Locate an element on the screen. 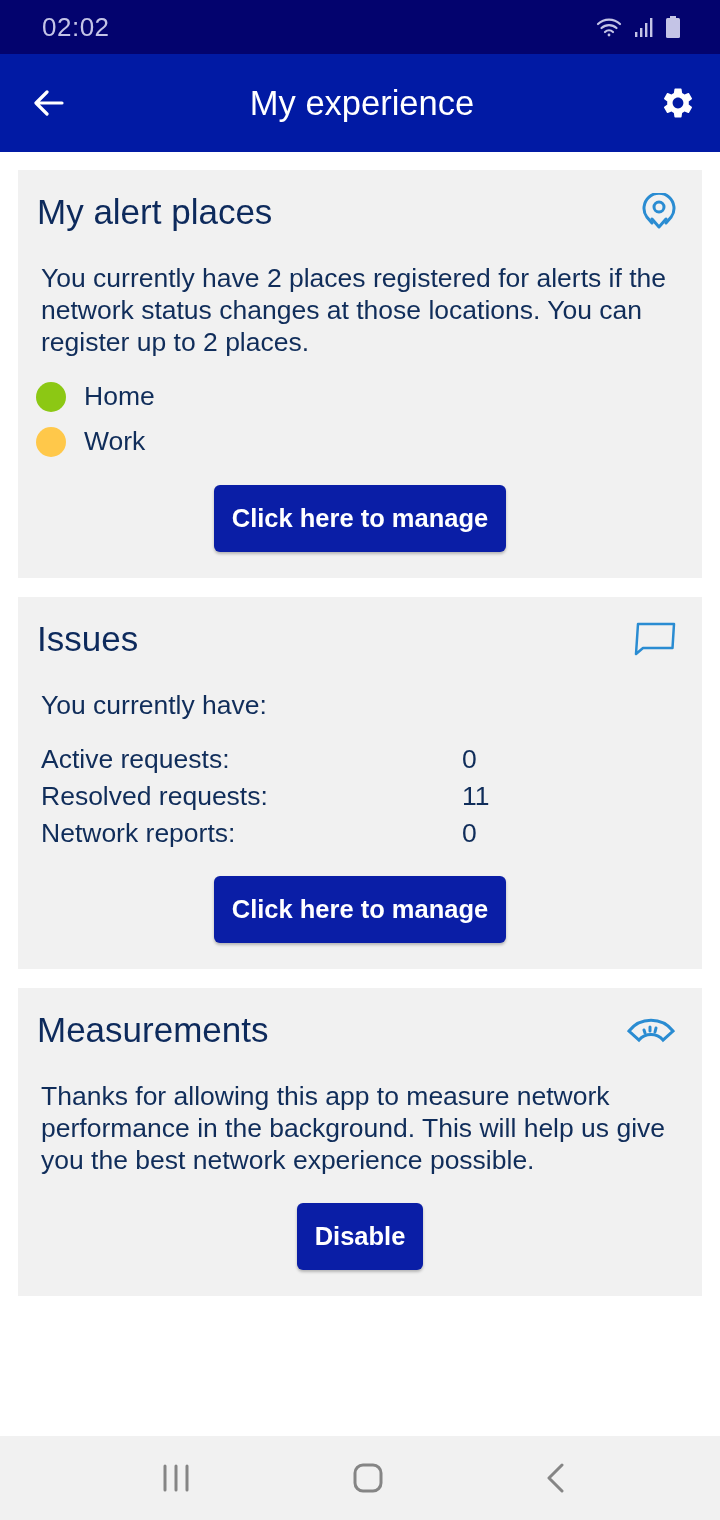 Image resolution: width=720 pixels, height=1520 pixels. wifi-icon is located at coordinates (609, 27).